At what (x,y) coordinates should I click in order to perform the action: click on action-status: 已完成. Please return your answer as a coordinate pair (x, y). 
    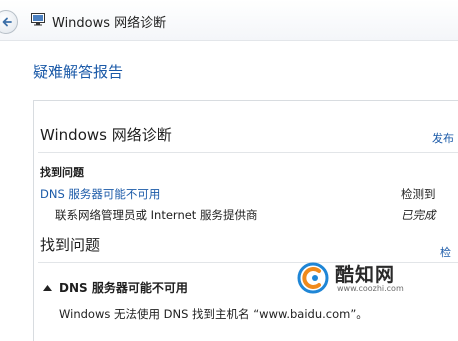
    Looking at the image, I should click on (418, 215).